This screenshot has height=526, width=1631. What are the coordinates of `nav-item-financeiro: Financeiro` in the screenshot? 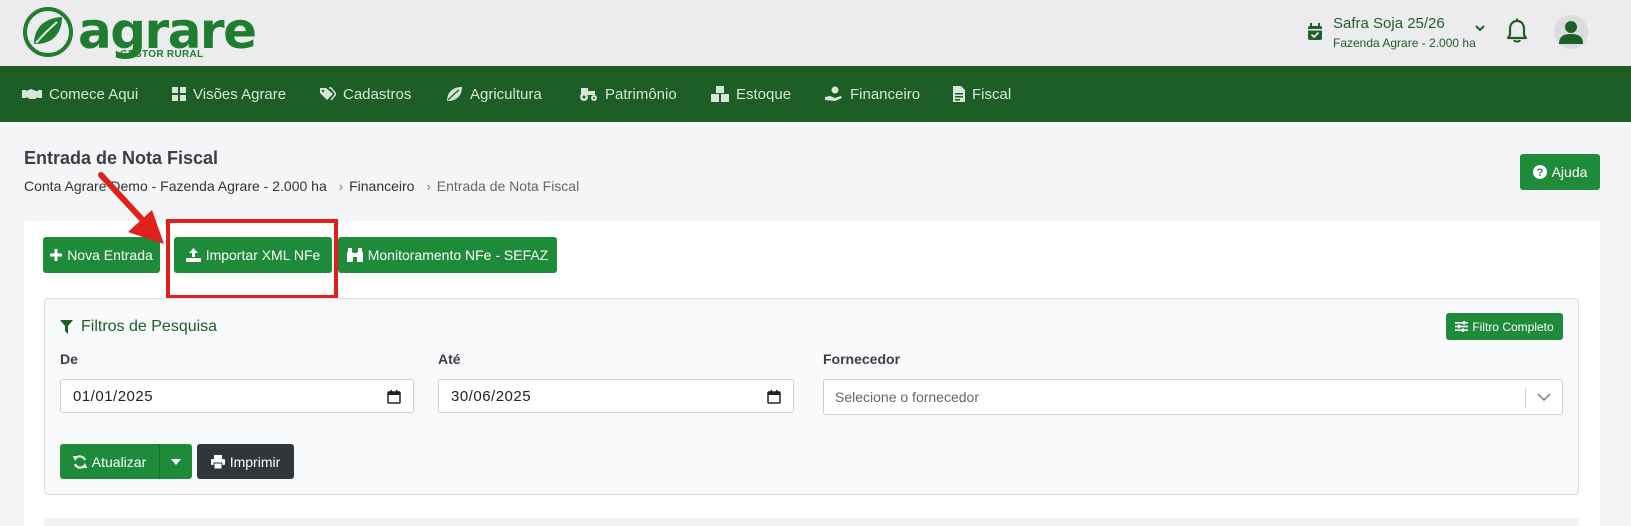 It's located at (872, 94).